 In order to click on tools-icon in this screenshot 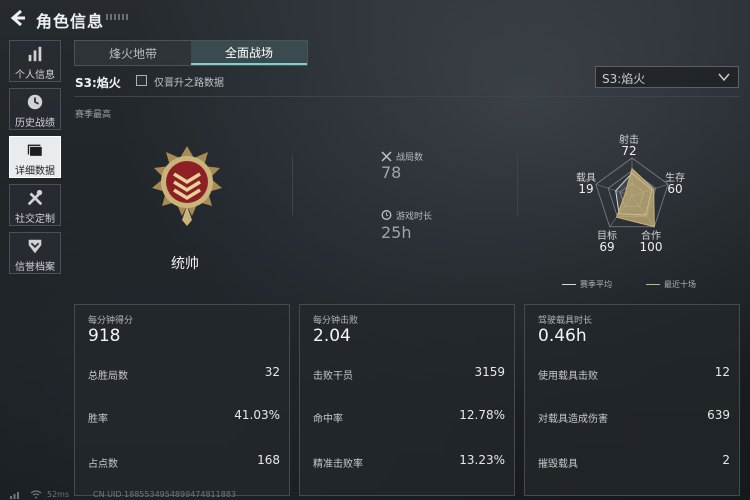, I will do `click(35, 197)`.